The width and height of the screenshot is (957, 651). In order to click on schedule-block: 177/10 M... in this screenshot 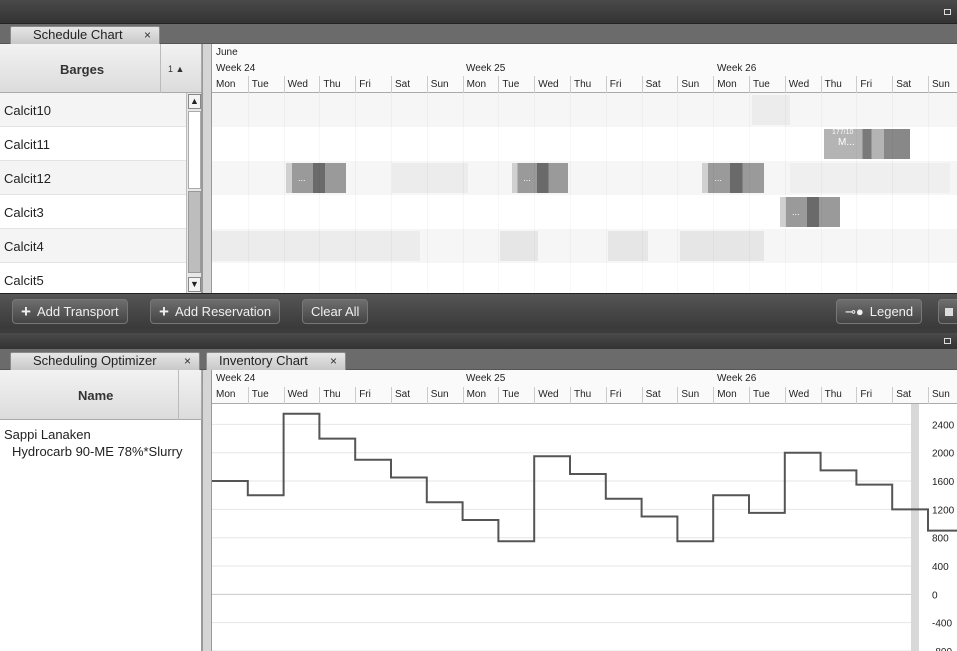, I will do `click(867, 144)`.